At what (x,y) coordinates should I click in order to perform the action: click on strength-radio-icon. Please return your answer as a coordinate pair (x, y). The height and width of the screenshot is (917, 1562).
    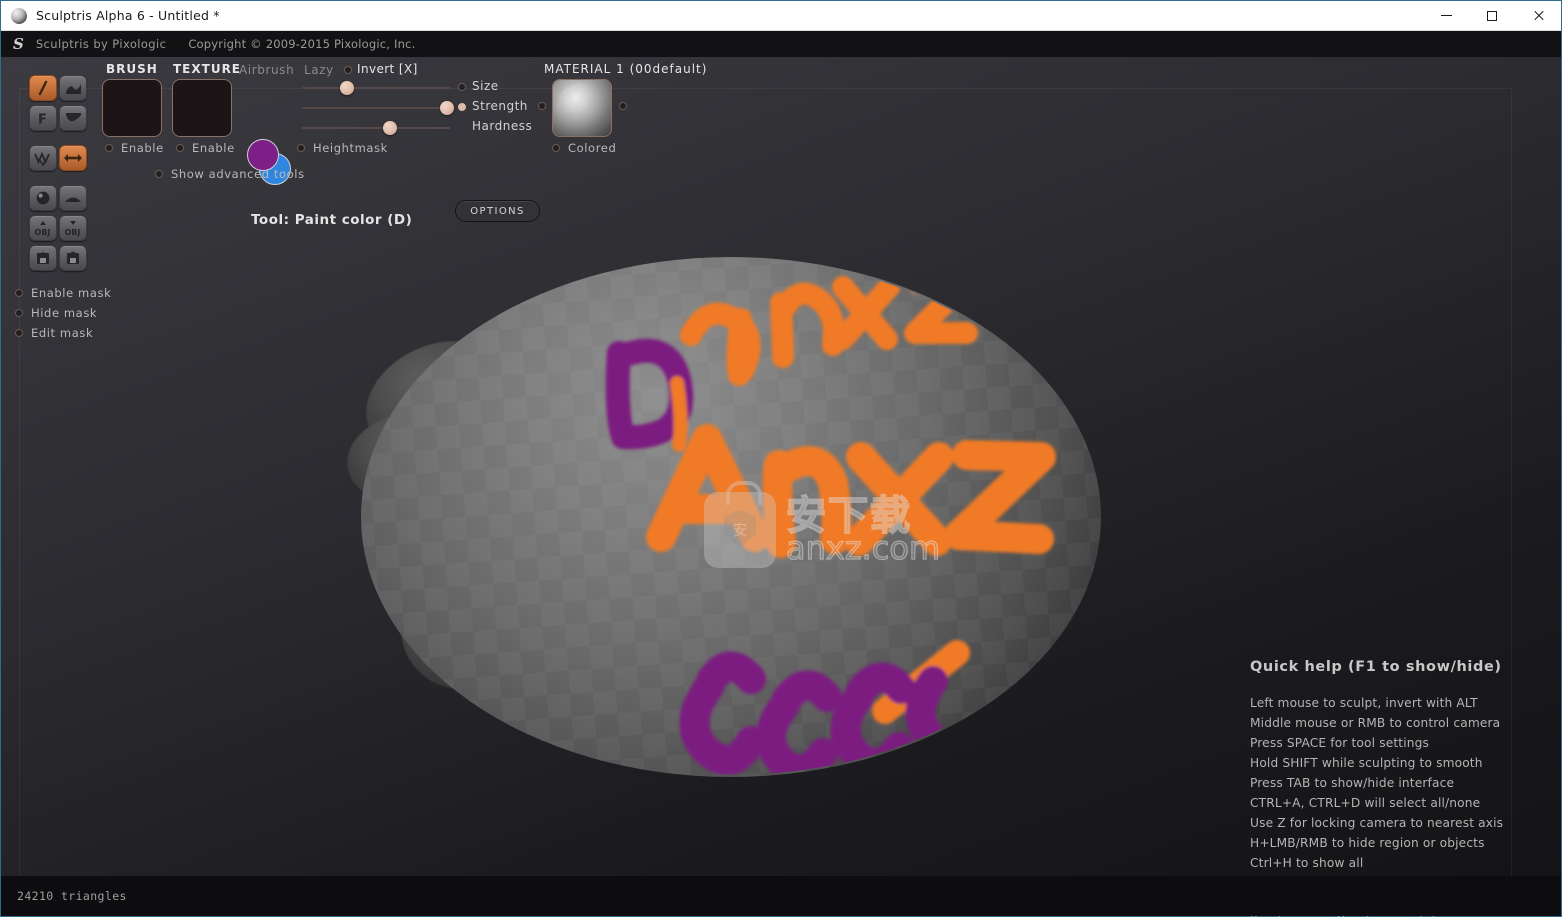
    Looking at the image, I should click on (462, 107).